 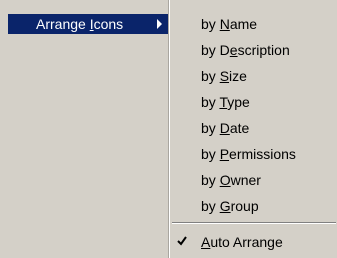 I want to click on menu-item-by-permissions: by Permissions, so click(x=253, y=154).